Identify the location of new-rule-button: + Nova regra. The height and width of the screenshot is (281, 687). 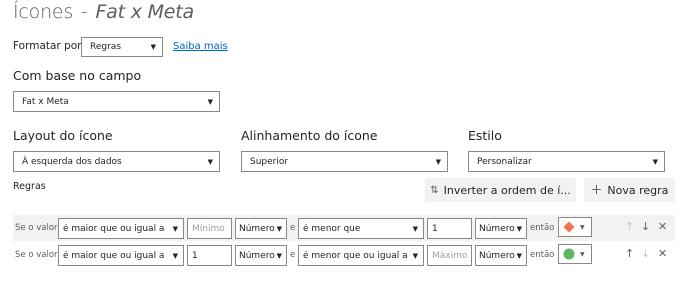
(629, 190).